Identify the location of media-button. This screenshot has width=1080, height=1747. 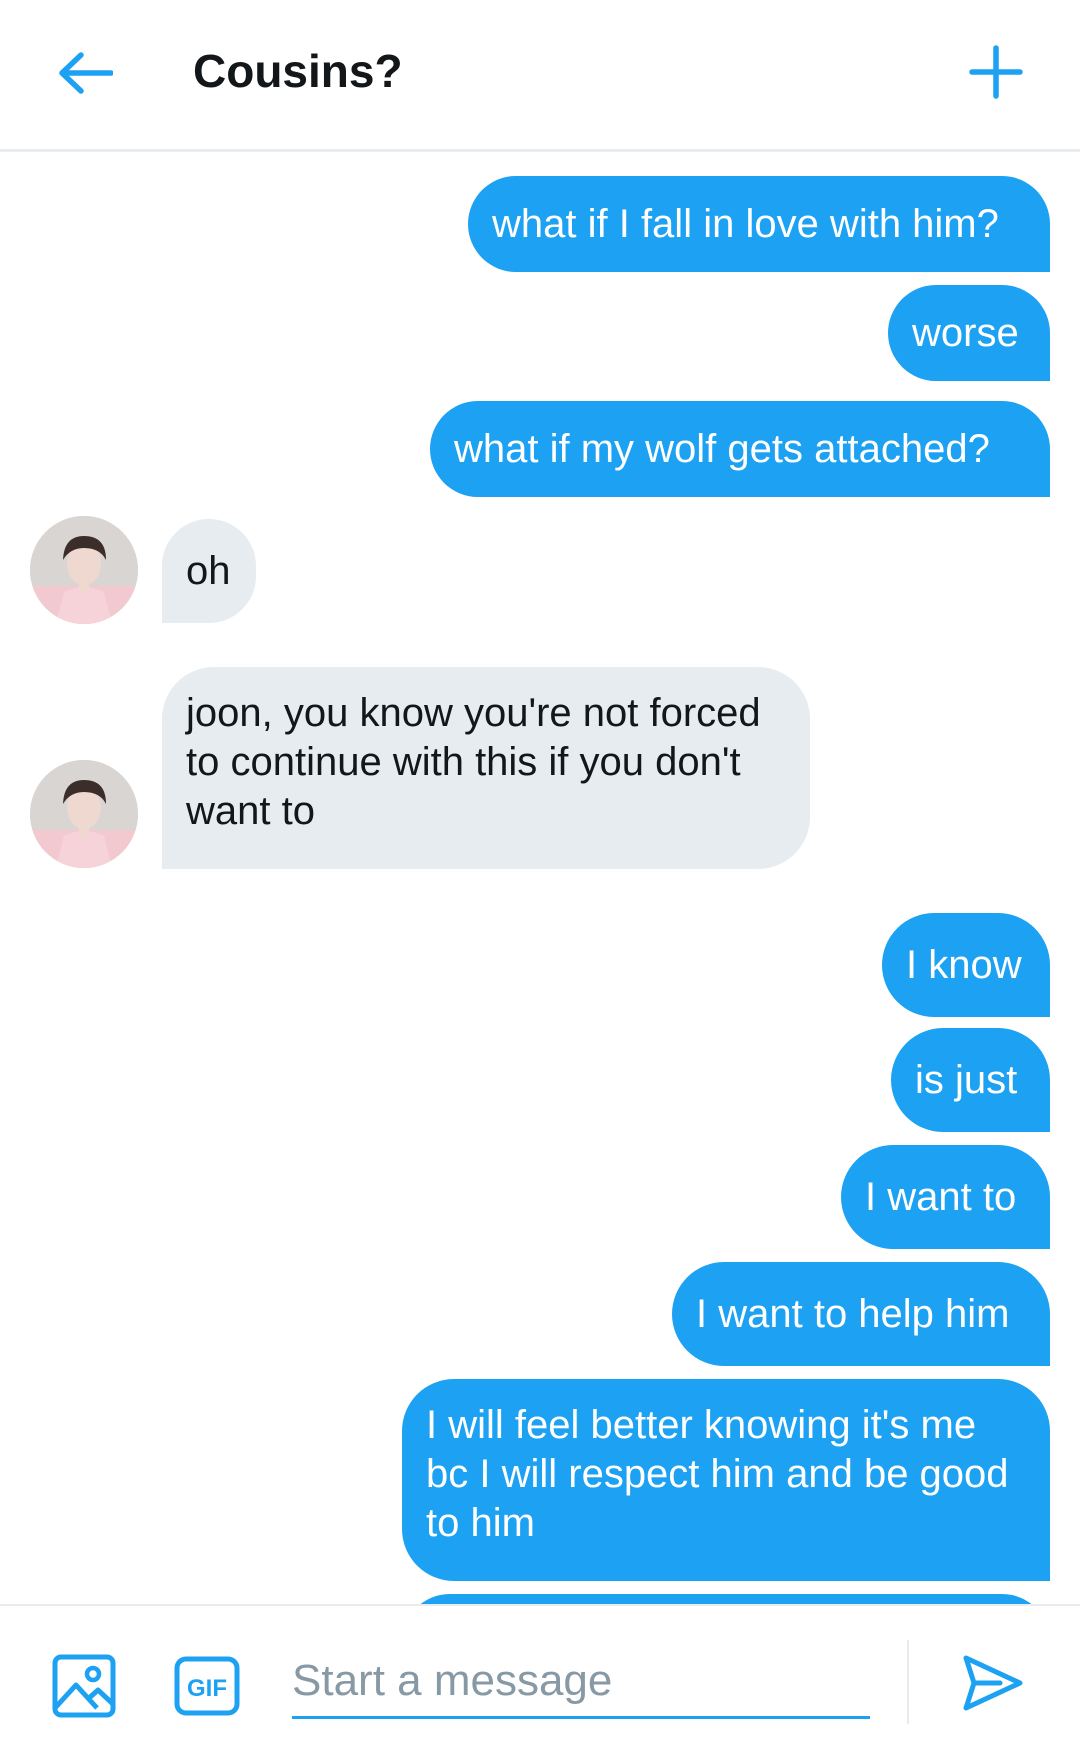
(84, 1686).